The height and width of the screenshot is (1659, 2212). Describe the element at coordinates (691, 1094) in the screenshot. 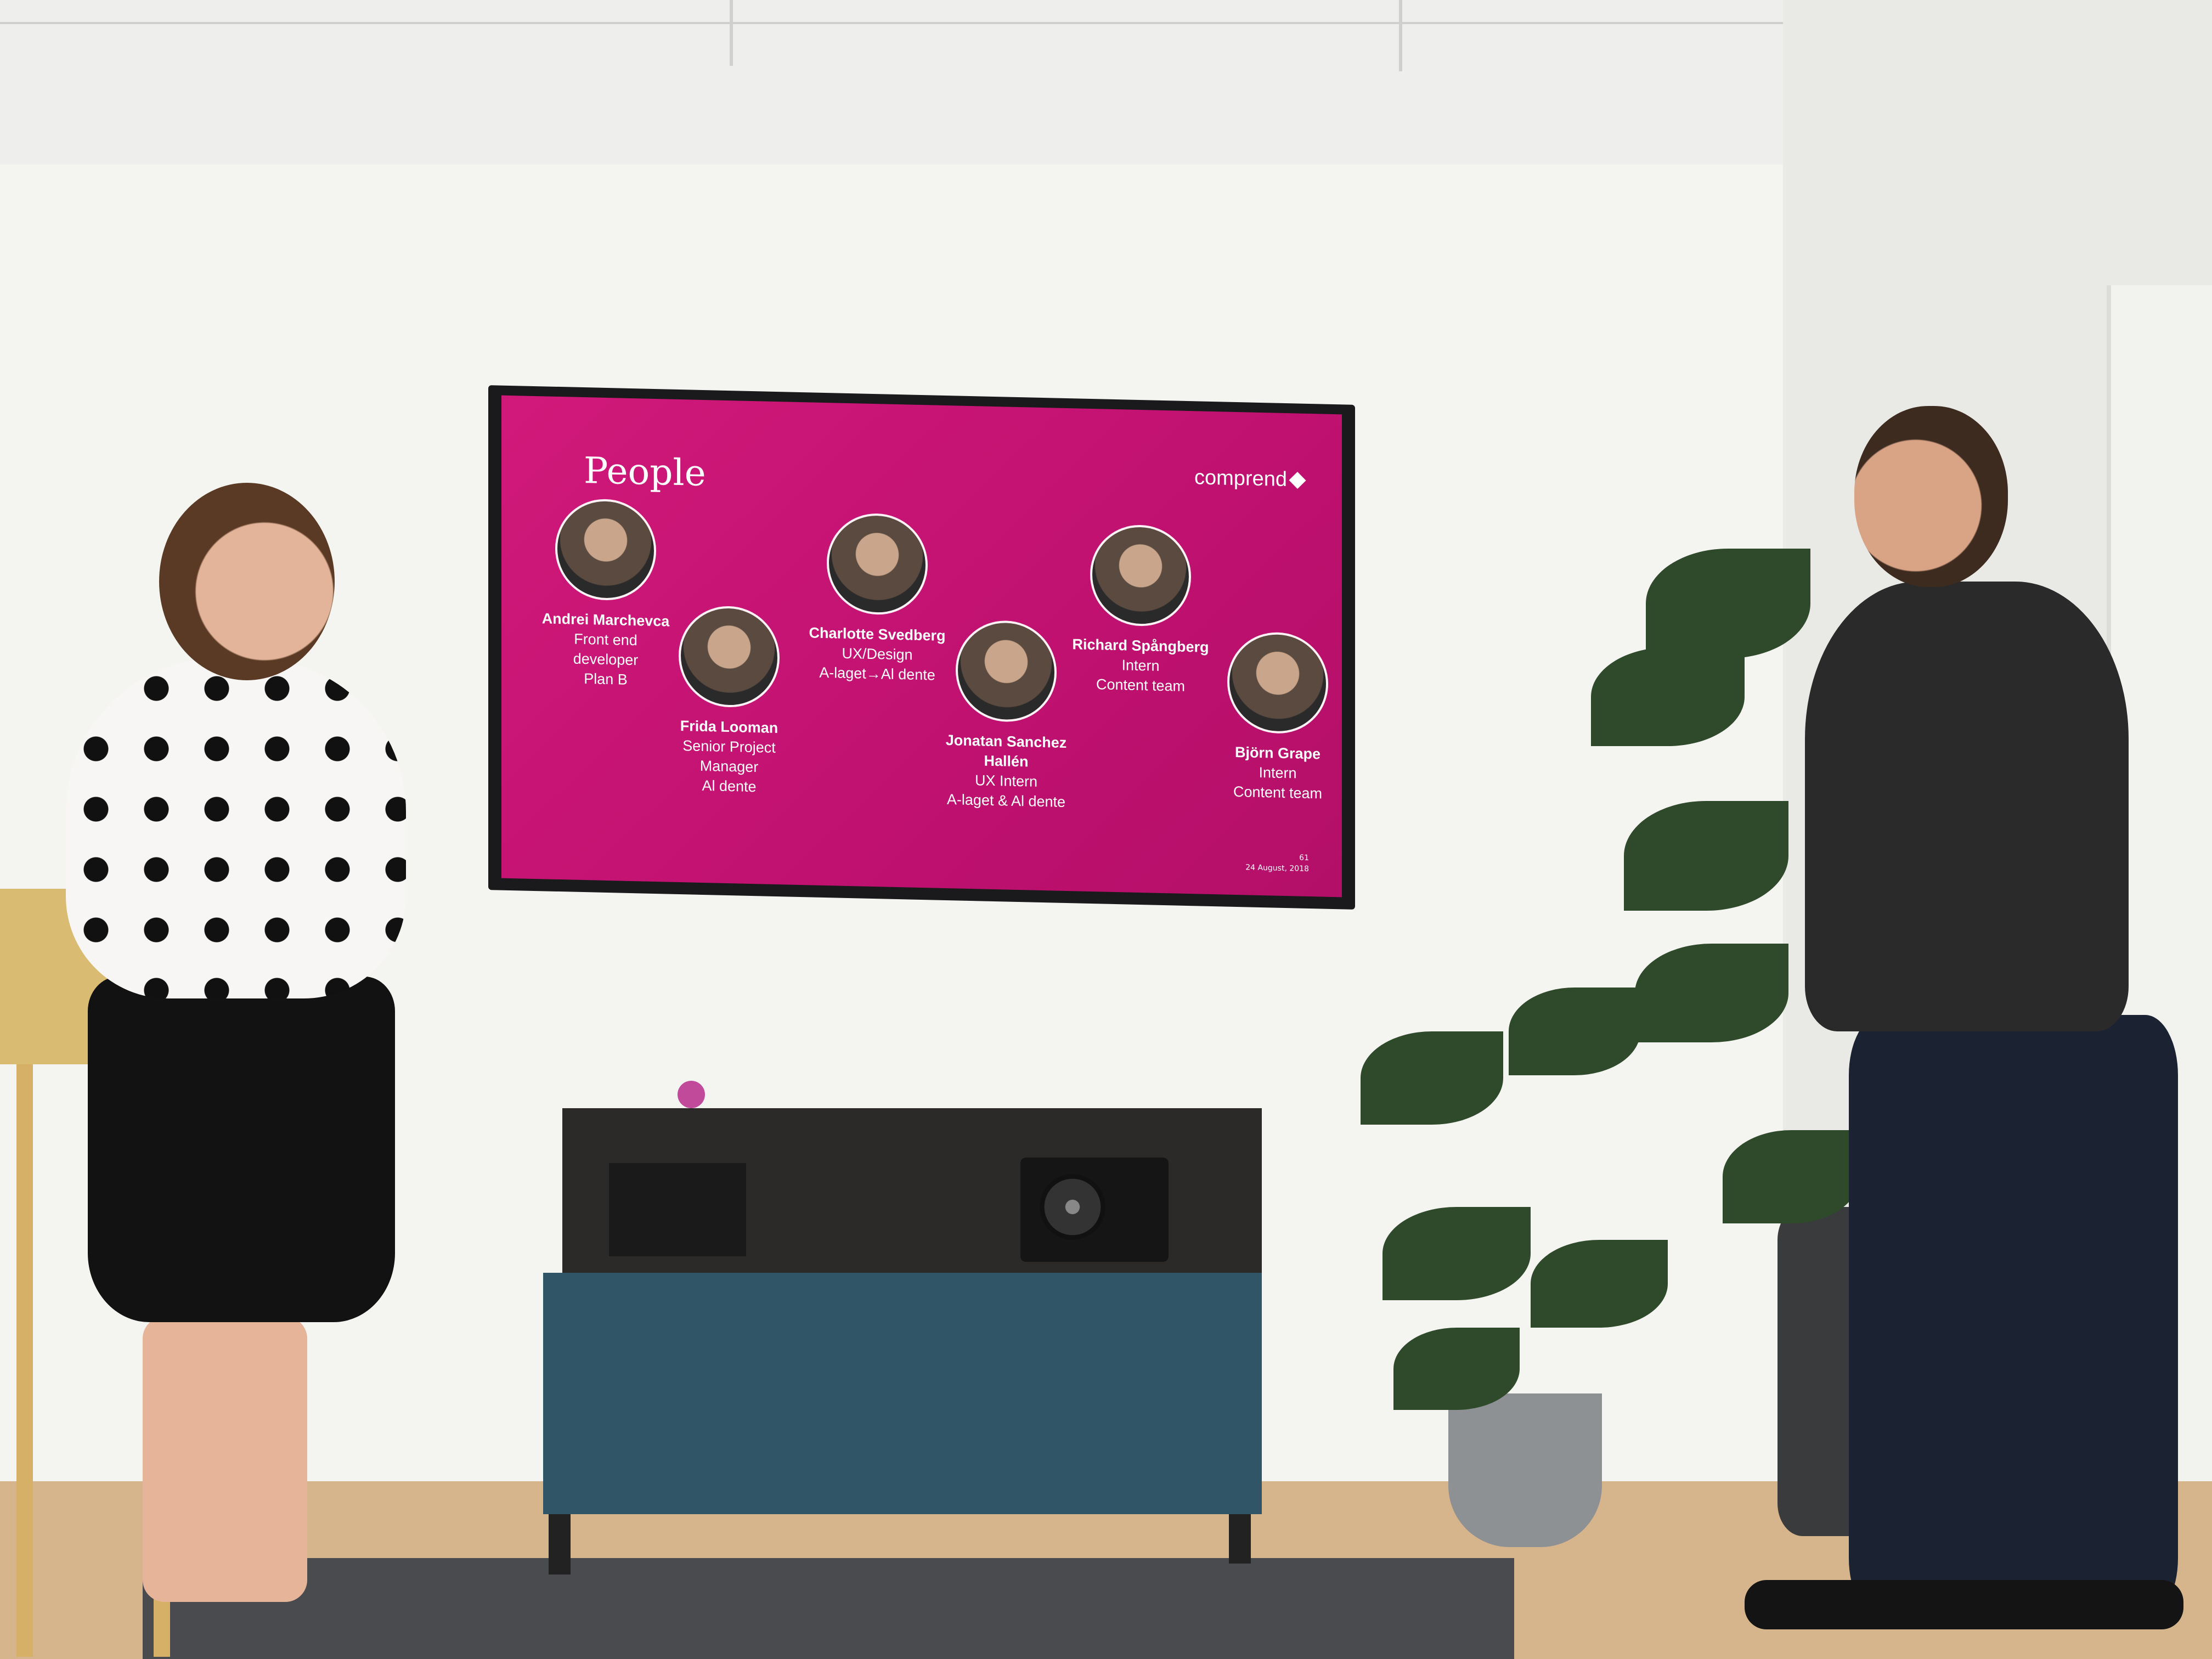

I see `rubber-duck` at that location.